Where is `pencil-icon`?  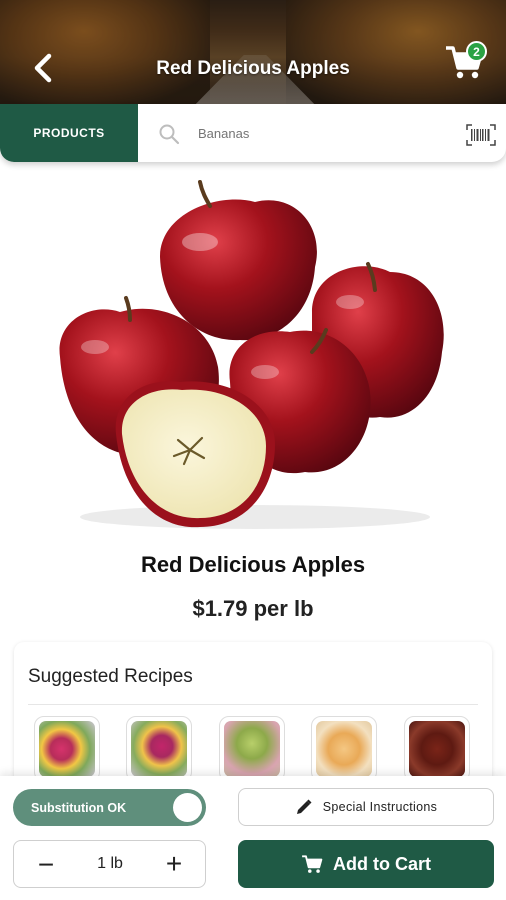 pencil-icon is located at coordinates (304, 806).